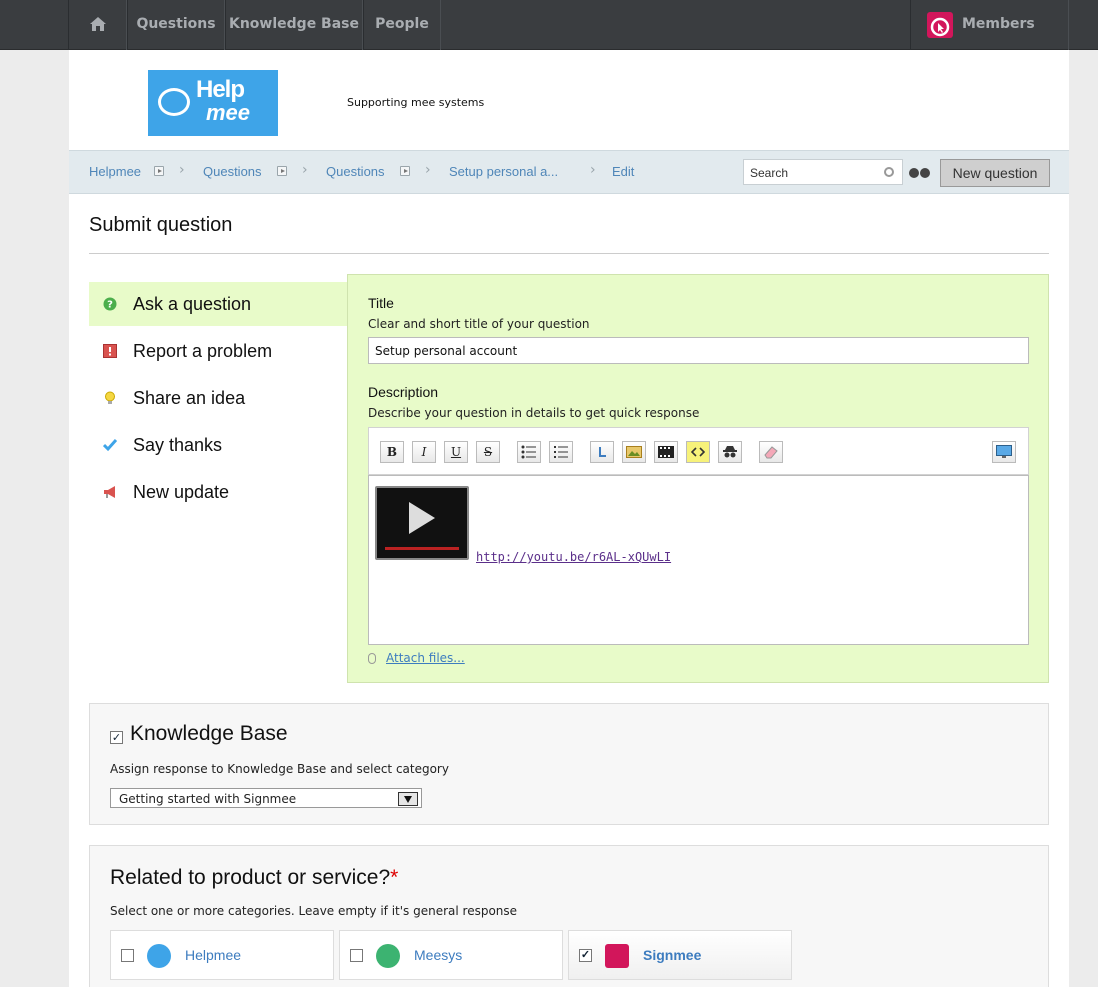  Describe the element at coordinates (232, 171) in the screenshot. I see `breadcrumb-item-questions: Questions` at that location.